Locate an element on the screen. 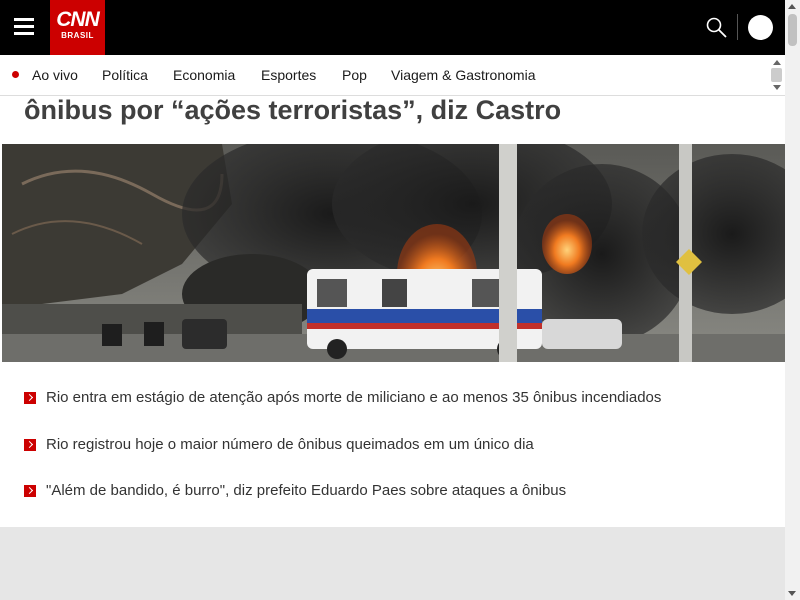 The image size is (800, 600). scroll-up-arrow-icon is located at coordinates (792, 6).